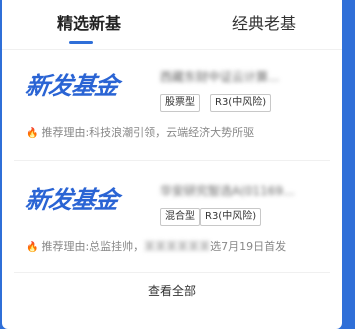 Image resolution: width=355 pixels, height=329 pixels. Describe the element at coordinates (264, 24) in the screenshot. I see `tab-classic-funds: 经典老基` at that location.